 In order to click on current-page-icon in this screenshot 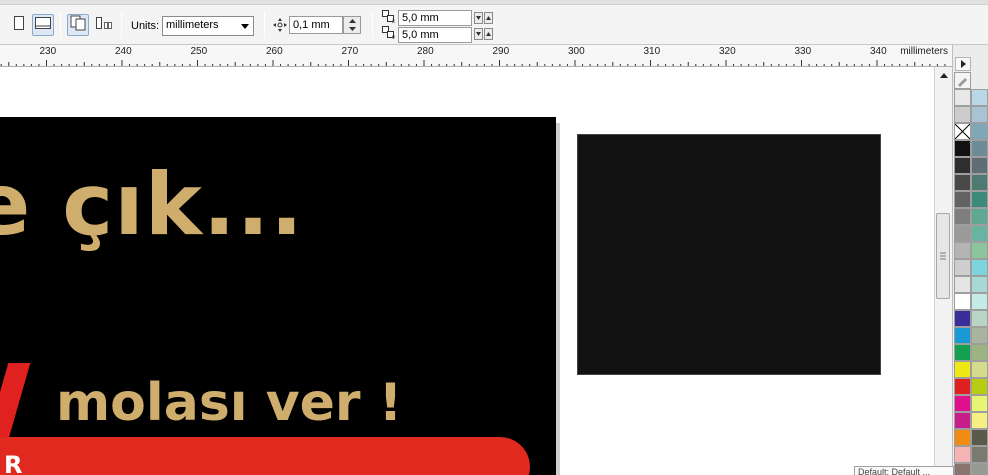, I will do `click(104, 25)`.